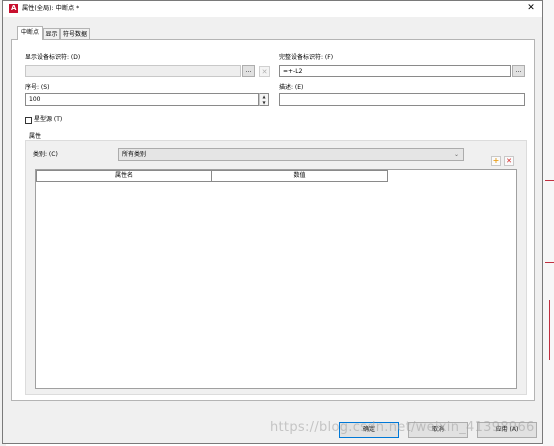  What do you see at coordinates (28, 120) in the screenshot?
I see `asterisk-source-checkbox` at bounding box center [28, 120].